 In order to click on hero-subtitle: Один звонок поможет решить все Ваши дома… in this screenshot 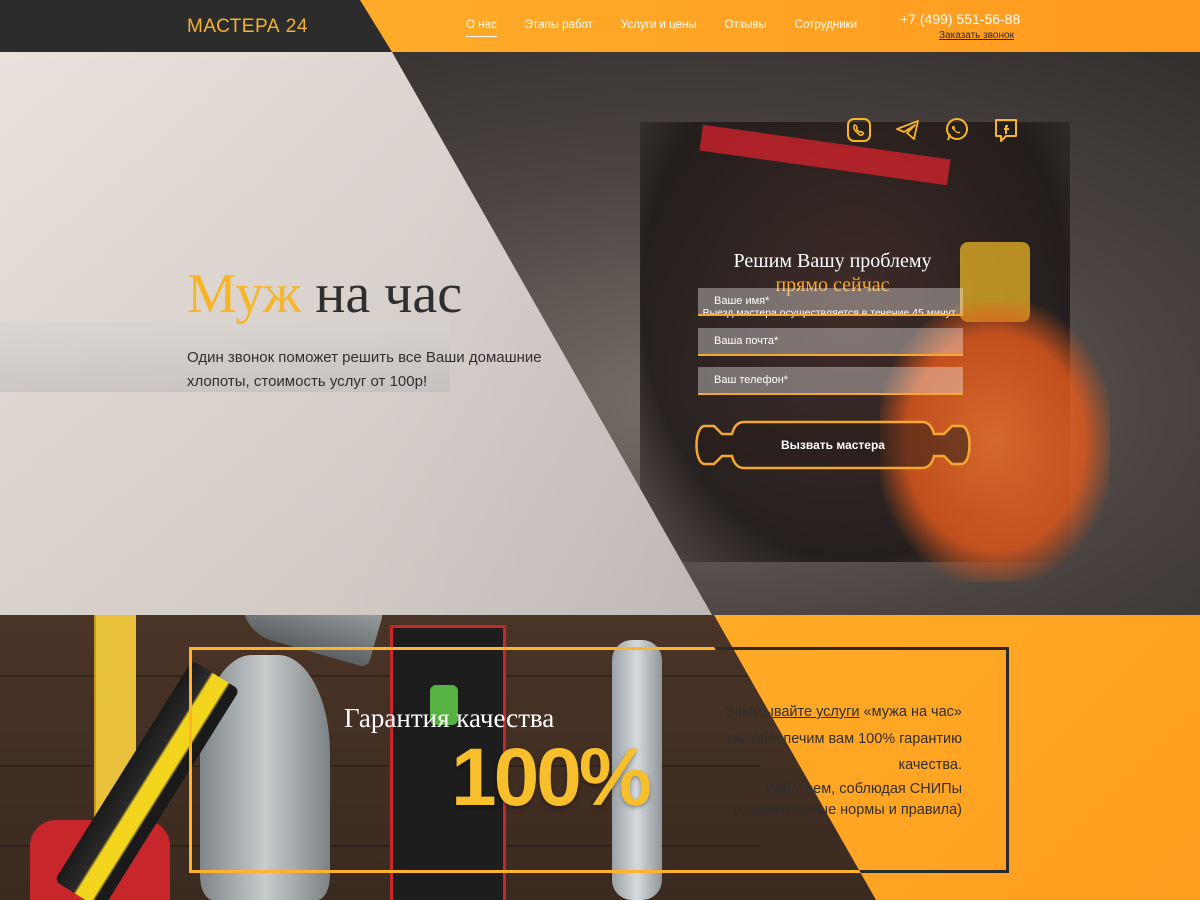, I will do `click(364, 369)`.